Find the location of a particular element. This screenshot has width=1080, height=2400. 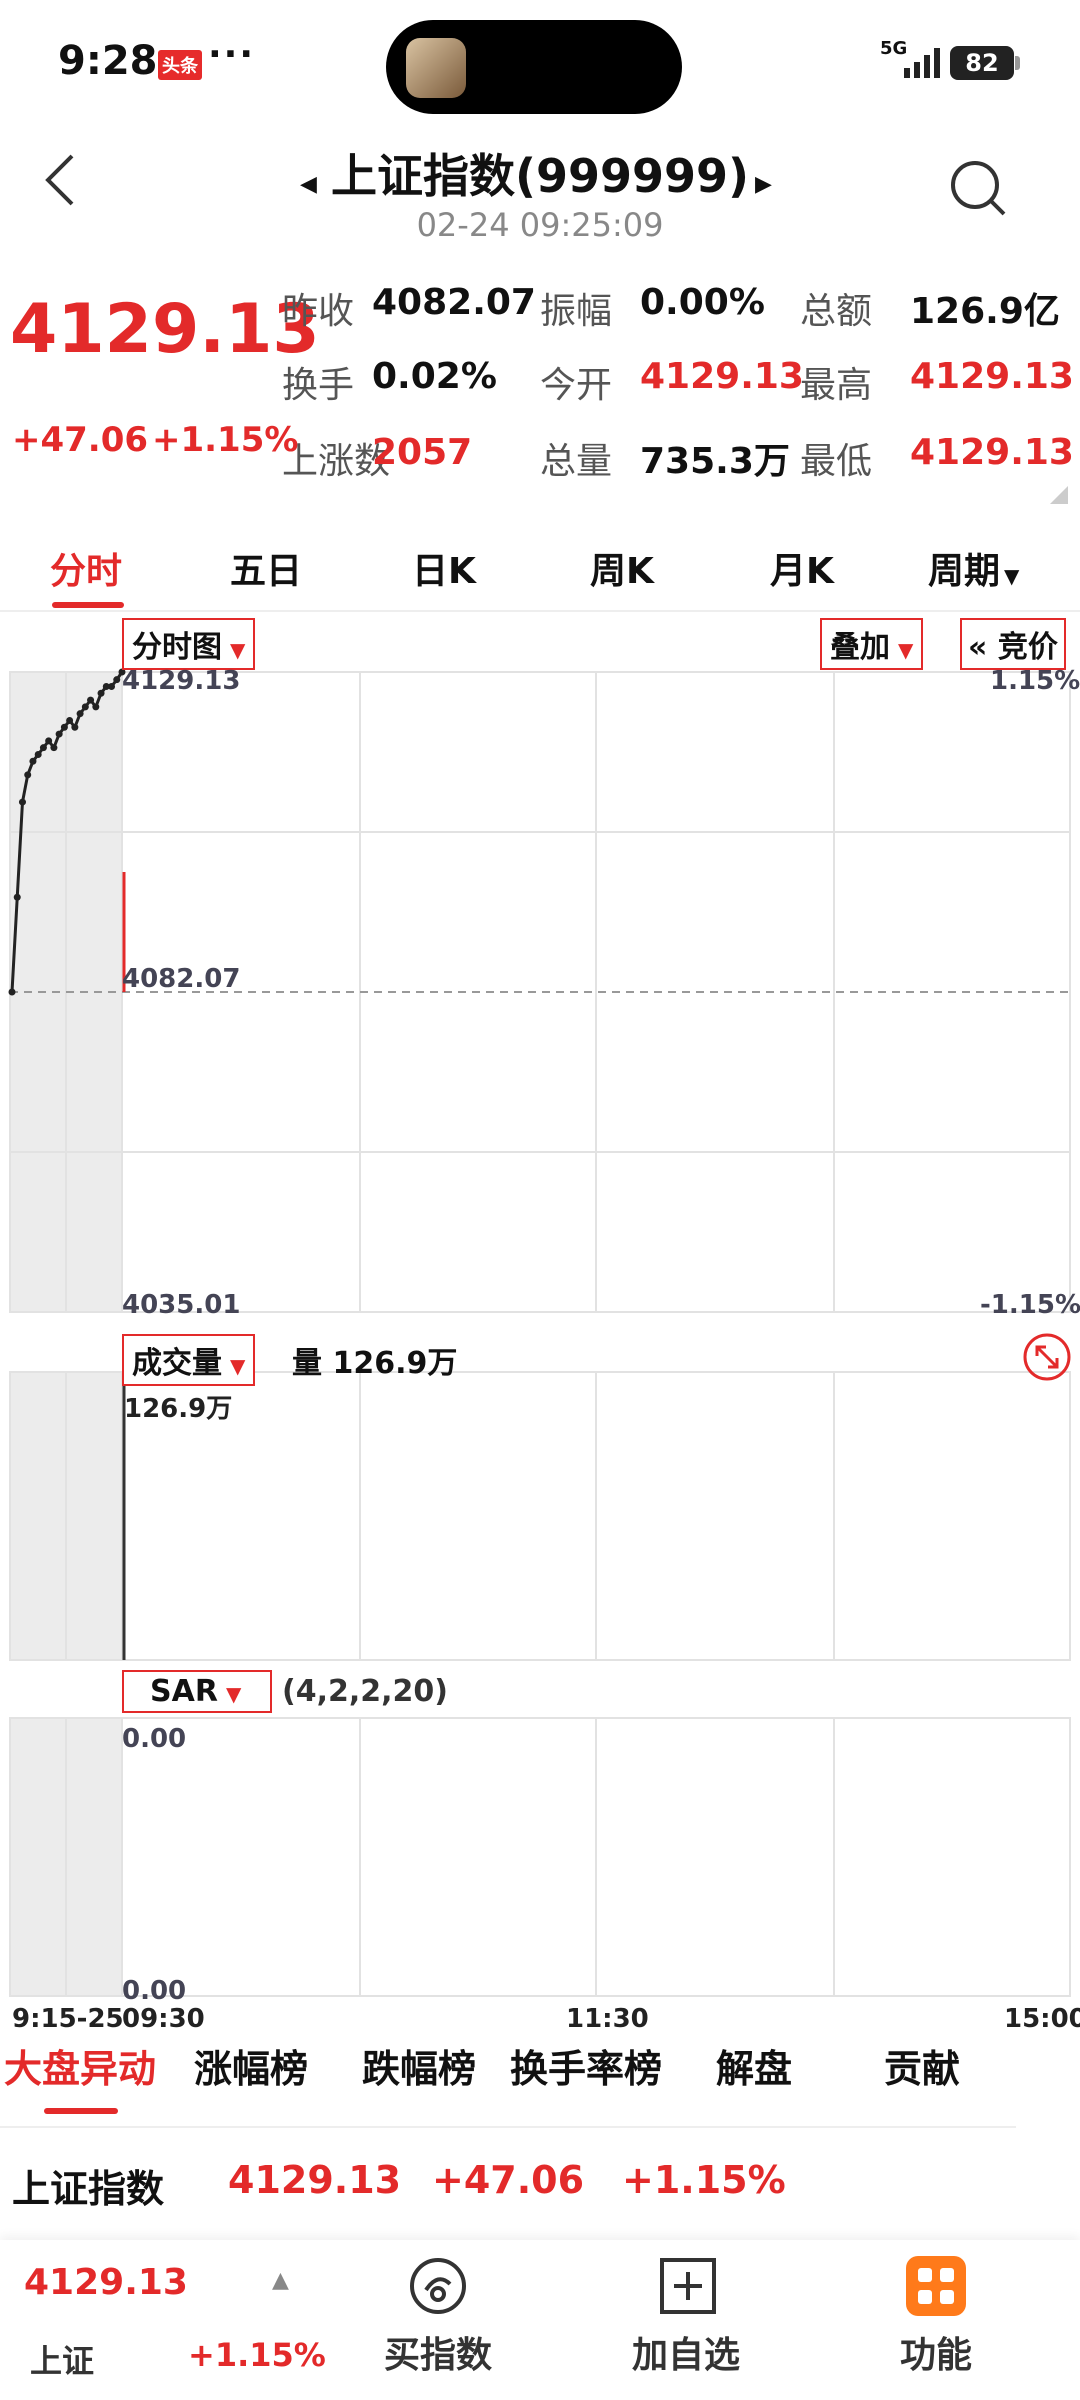

sar-params: (4,2,2,20) is located at coordinates (365, 1691).